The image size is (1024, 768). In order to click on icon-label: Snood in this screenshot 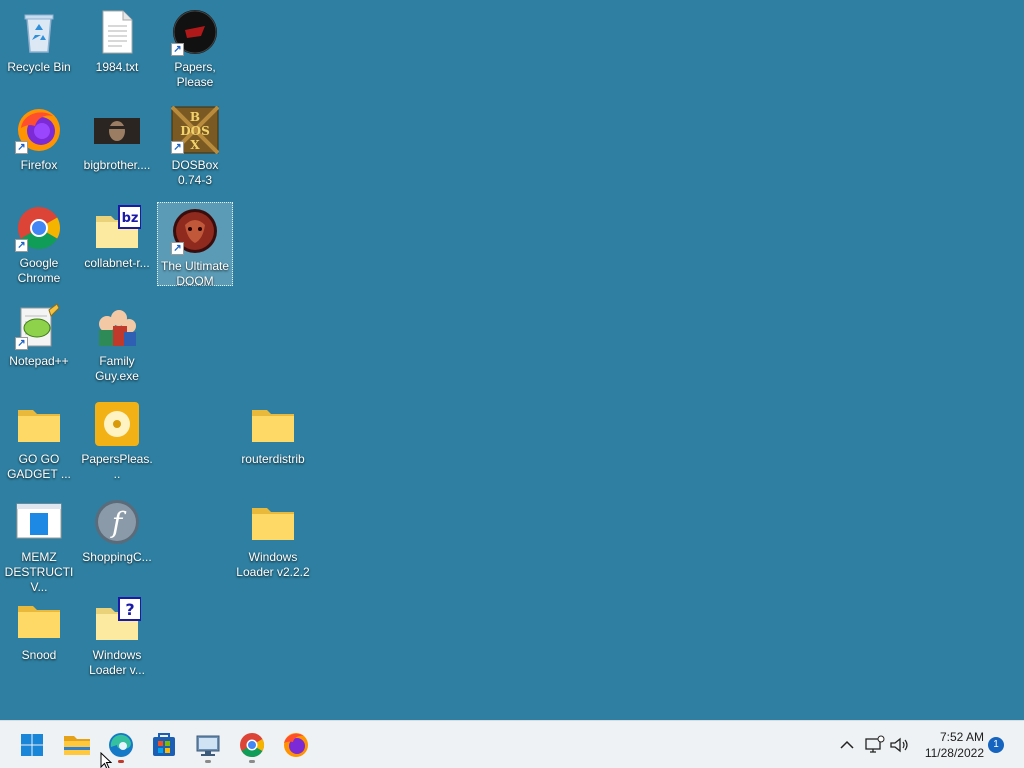, I will do `click(39, 655)`.